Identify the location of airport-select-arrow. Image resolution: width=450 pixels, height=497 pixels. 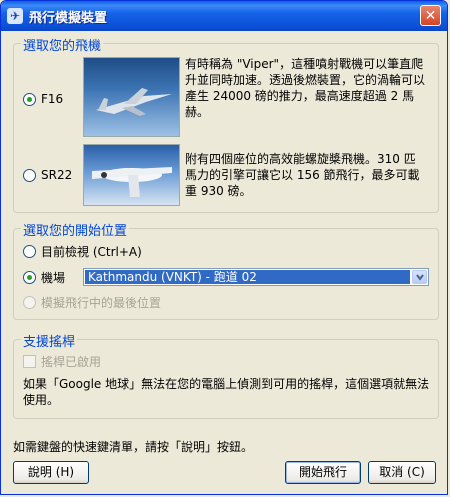
(419, 277).